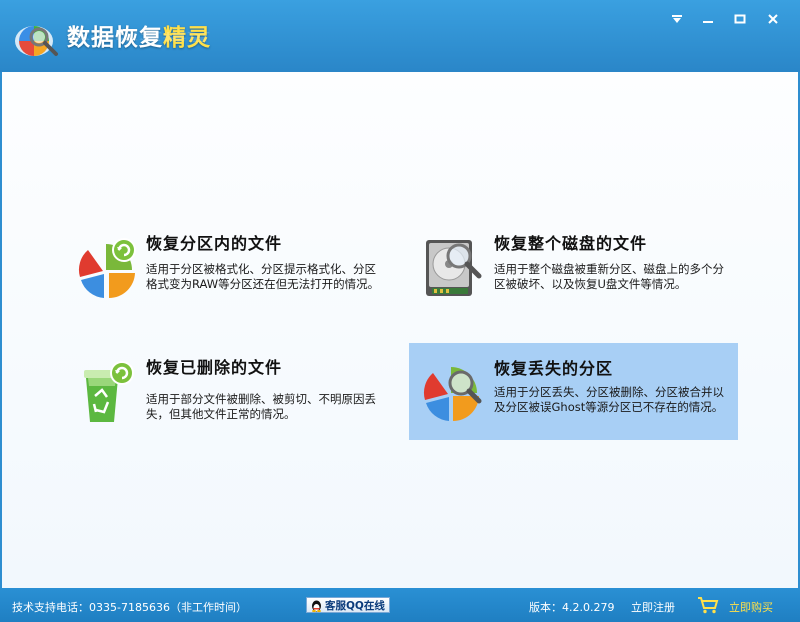 The width and height of the screenshot is (800, 622). Describe the element at coordinates (653, 607) in the screenshot. I see `register-link: 立即注册` at that location.